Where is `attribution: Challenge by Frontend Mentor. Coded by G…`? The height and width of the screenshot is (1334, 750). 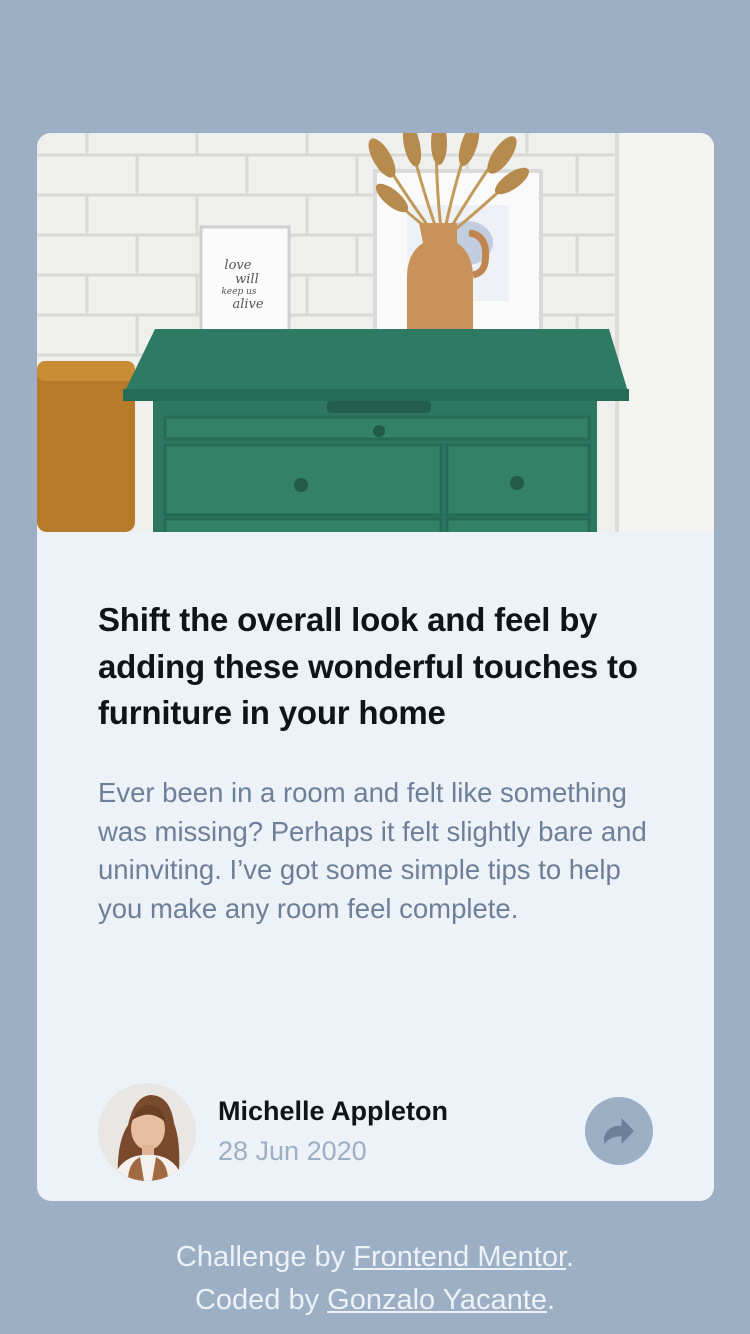 attribution: Challenge by Frontend Mentor. Coded by G… is located at coordinates (375, 1279).